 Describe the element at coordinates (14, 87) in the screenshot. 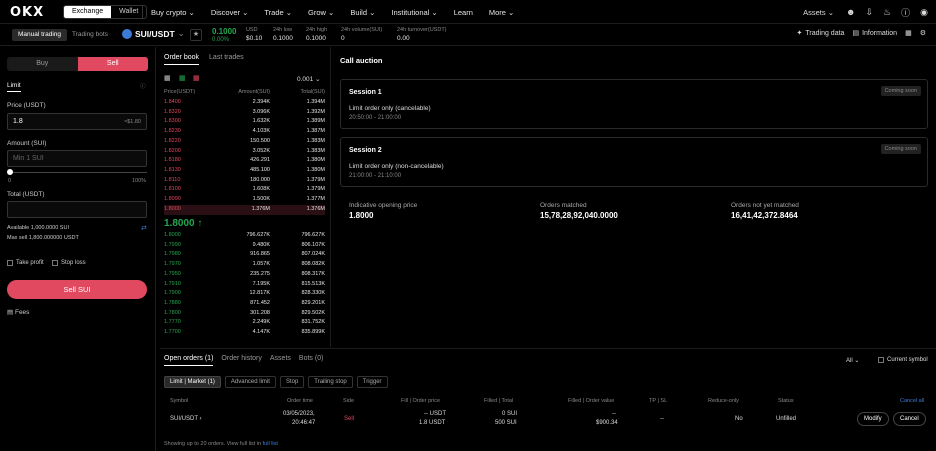

I see `limit-tab: Limit` at that location.